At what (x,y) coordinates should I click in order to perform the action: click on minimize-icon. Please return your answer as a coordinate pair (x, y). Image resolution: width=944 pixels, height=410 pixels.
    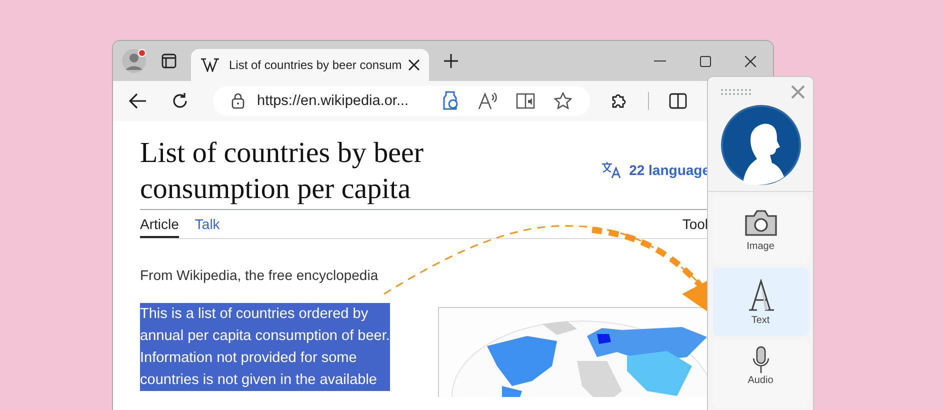
    Looking at the image, I should click on (660, 61).